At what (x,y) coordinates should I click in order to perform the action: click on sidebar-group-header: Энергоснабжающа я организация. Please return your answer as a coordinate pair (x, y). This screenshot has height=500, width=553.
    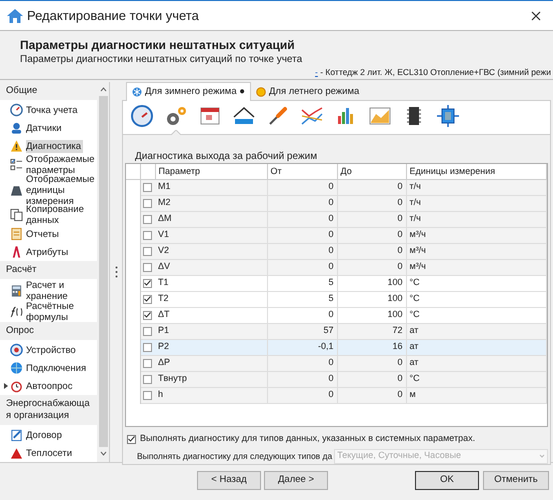
    Looking at the image, I should click on (49, 410).